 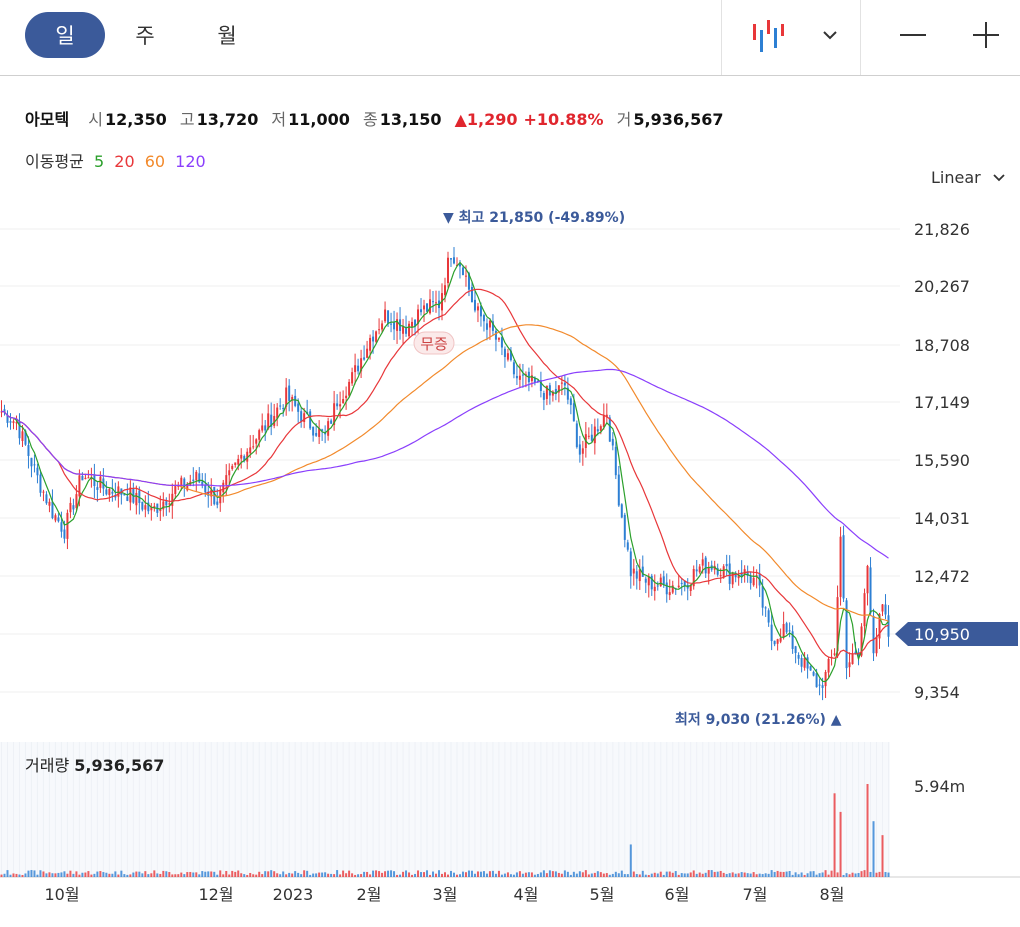 I want to click on period-month-button: 월, so click(x=227, y=35).